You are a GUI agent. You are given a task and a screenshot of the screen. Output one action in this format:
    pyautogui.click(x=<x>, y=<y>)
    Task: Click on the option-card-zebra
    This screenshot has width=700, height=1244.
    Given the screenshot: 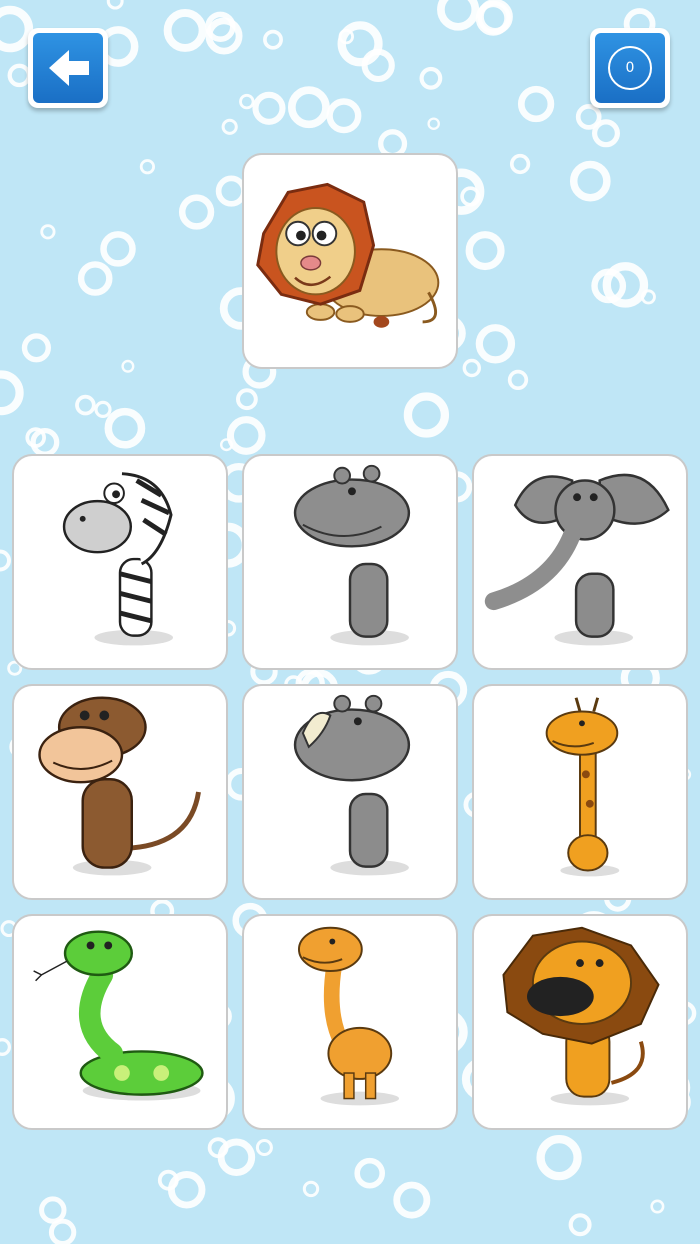 What is the action you would take?
    pyautogui.click(x=120, y=562)
    